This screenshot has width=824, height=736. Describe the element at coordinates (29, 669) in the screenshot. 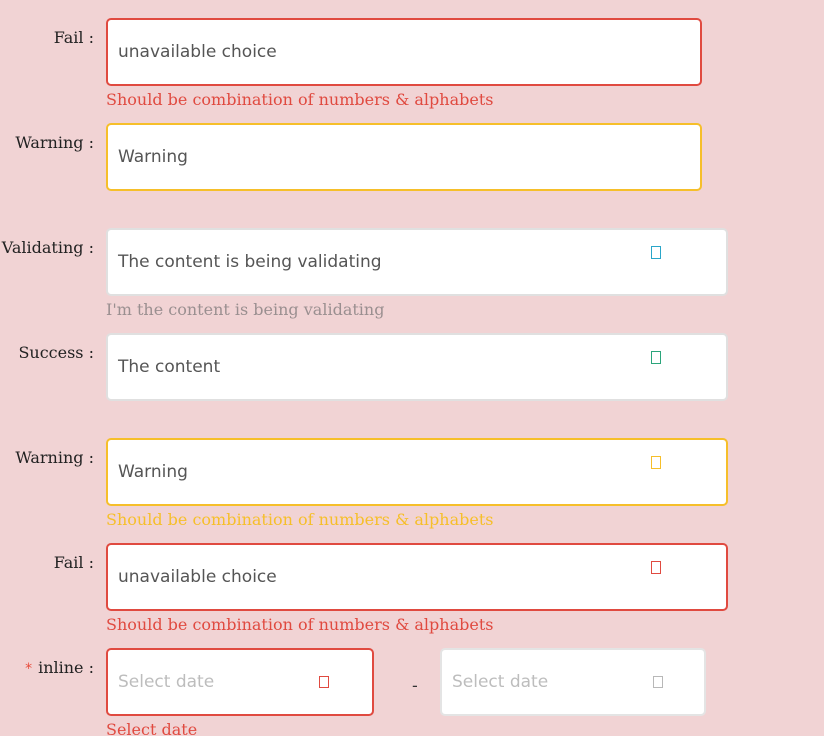

I see `required-mark: *` at that location.